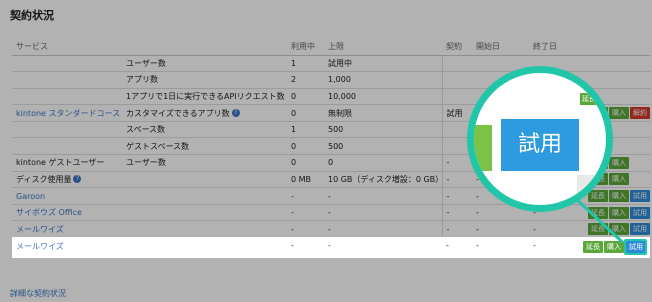  Describe the element at coordinates (67, 229) in the screenshot. I see `service-cell: メールワイズ` at that location.